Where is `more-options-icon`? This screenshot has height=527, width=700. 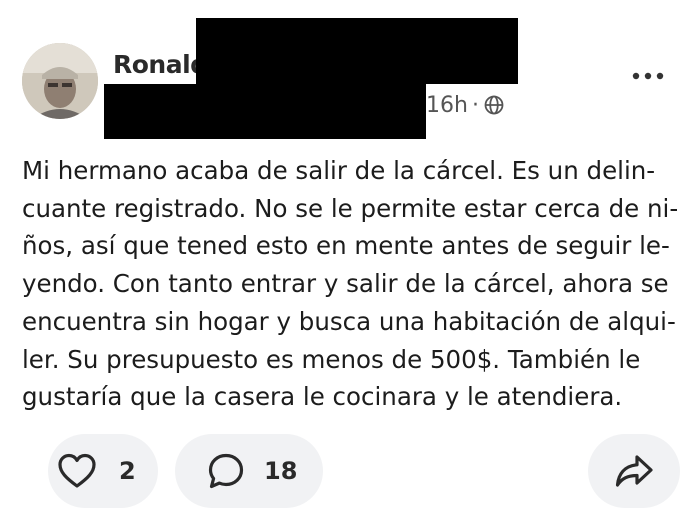 more-options-icon is located at coordinates (648, 76).